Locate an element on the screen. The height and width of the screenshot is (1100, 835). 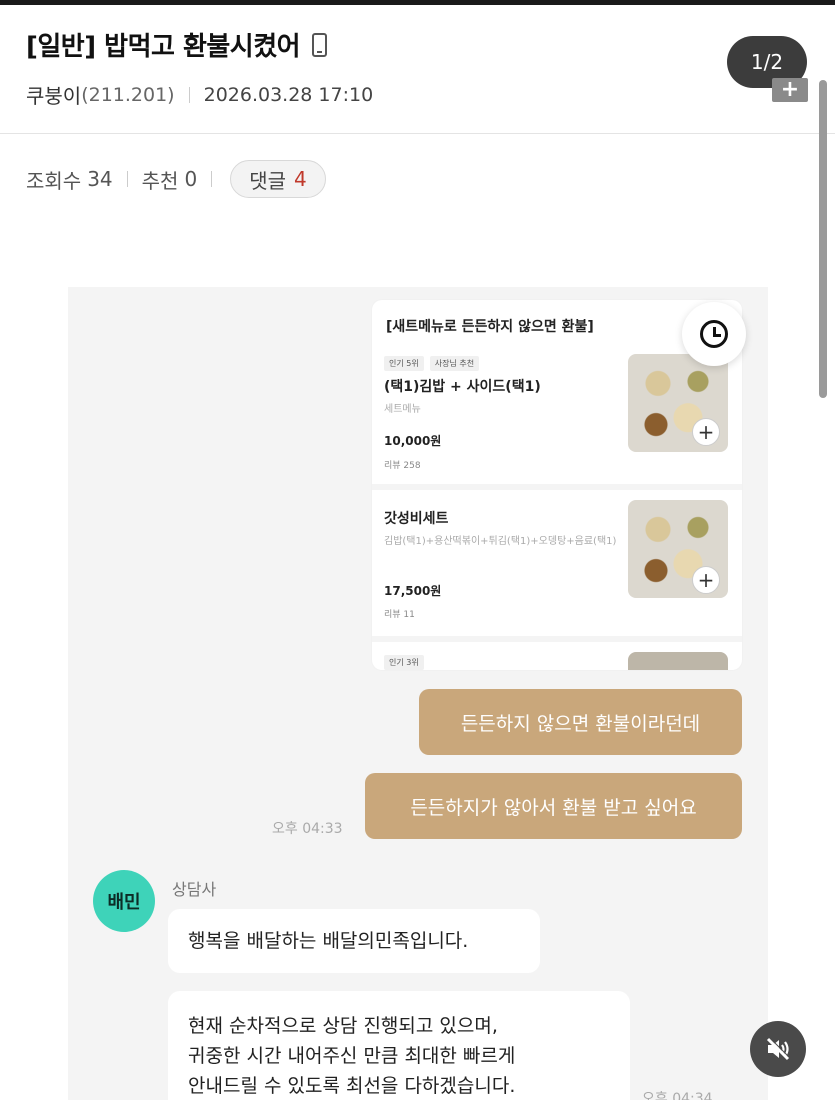
menu-tag: 인기 3위 is located at coordinates (404, 662).